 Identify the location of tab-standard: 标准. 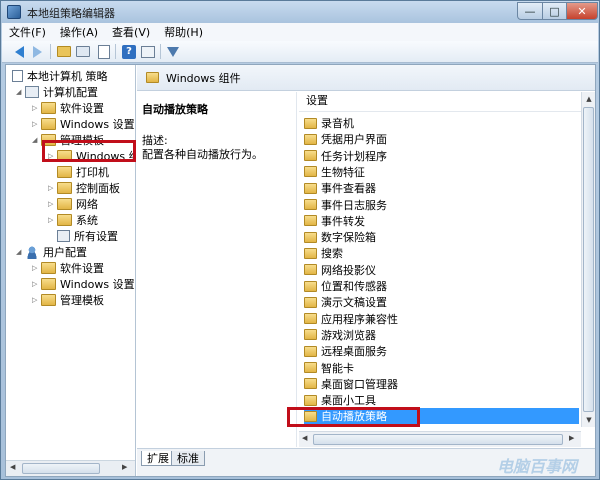
(188, 458).